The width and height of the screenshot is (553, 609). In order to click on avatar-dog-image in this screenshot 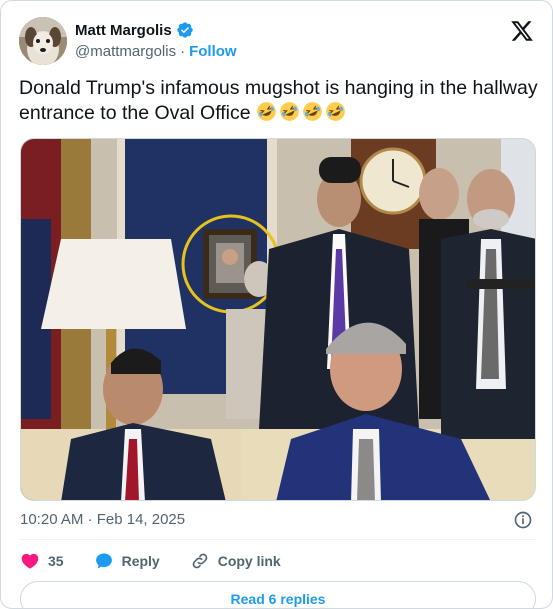, I will do `click(43, 41)`.